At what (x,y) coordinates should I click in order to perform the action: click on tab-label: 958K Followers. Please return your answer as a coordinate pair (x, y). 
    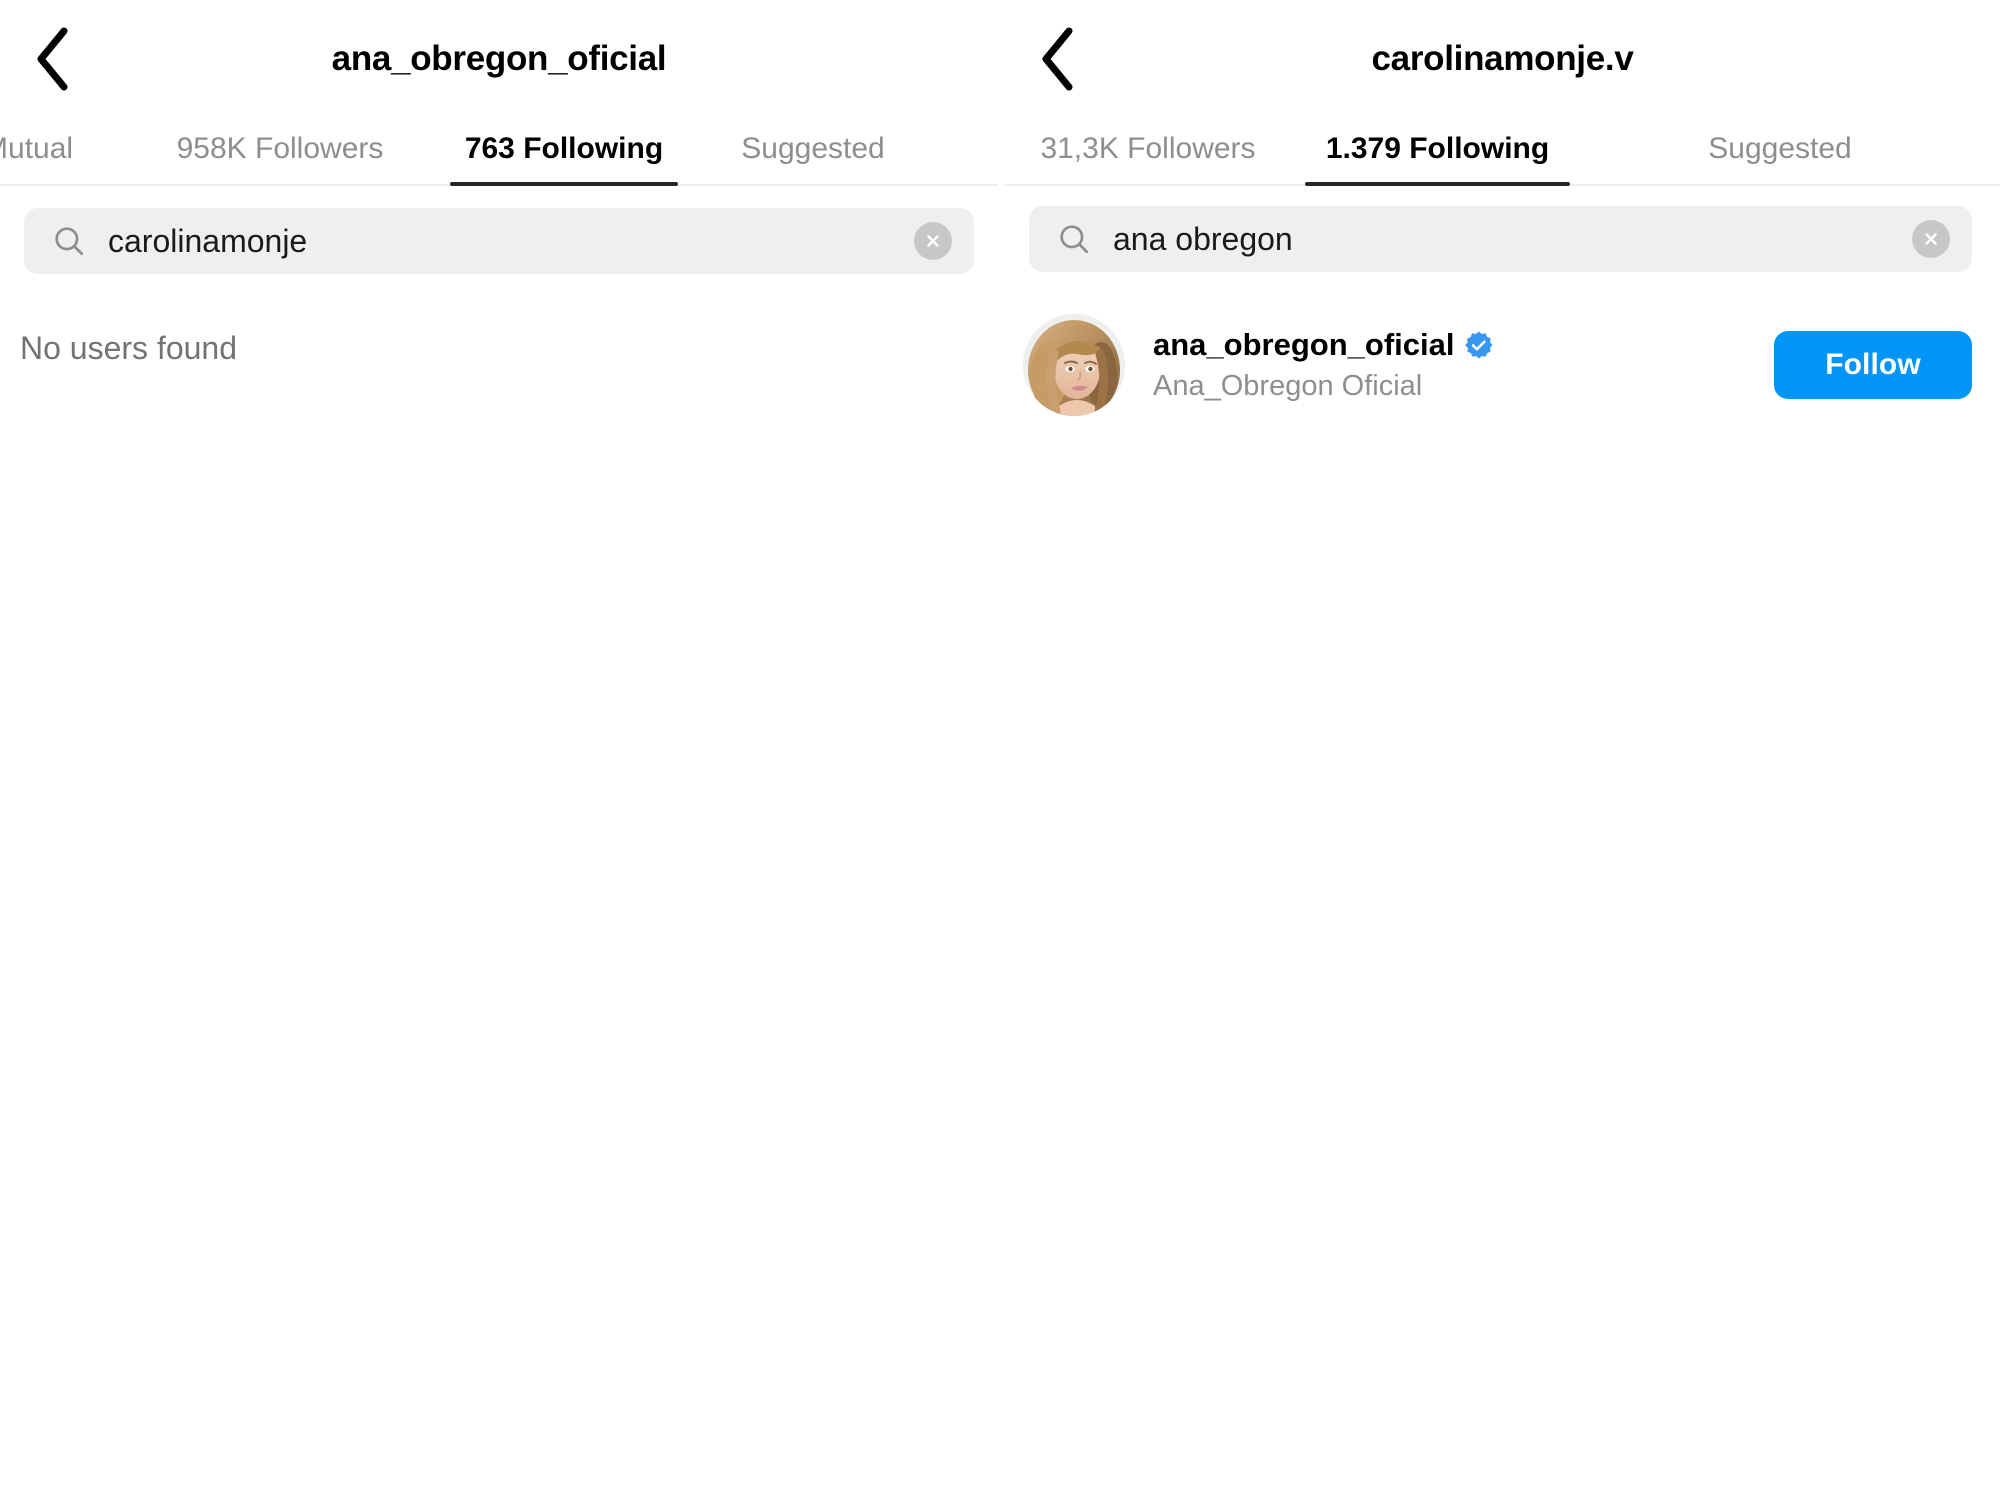
    Looking at the image, I should click on (280, 148).